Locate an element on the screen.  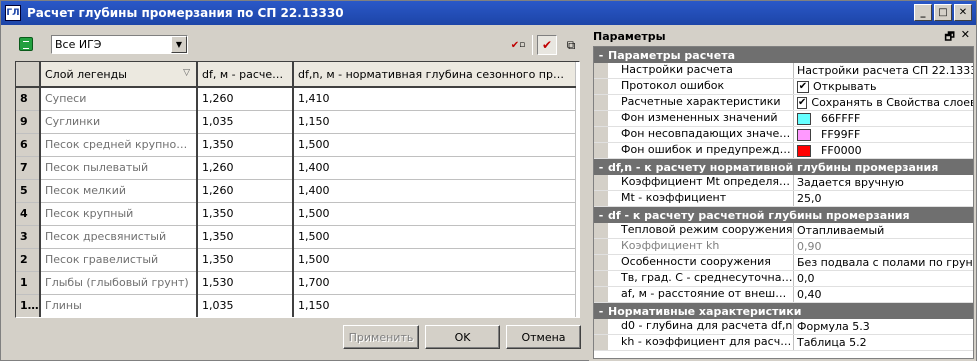
cell-layer-name: Песок гравелистый is located at coordinates (119, 260).